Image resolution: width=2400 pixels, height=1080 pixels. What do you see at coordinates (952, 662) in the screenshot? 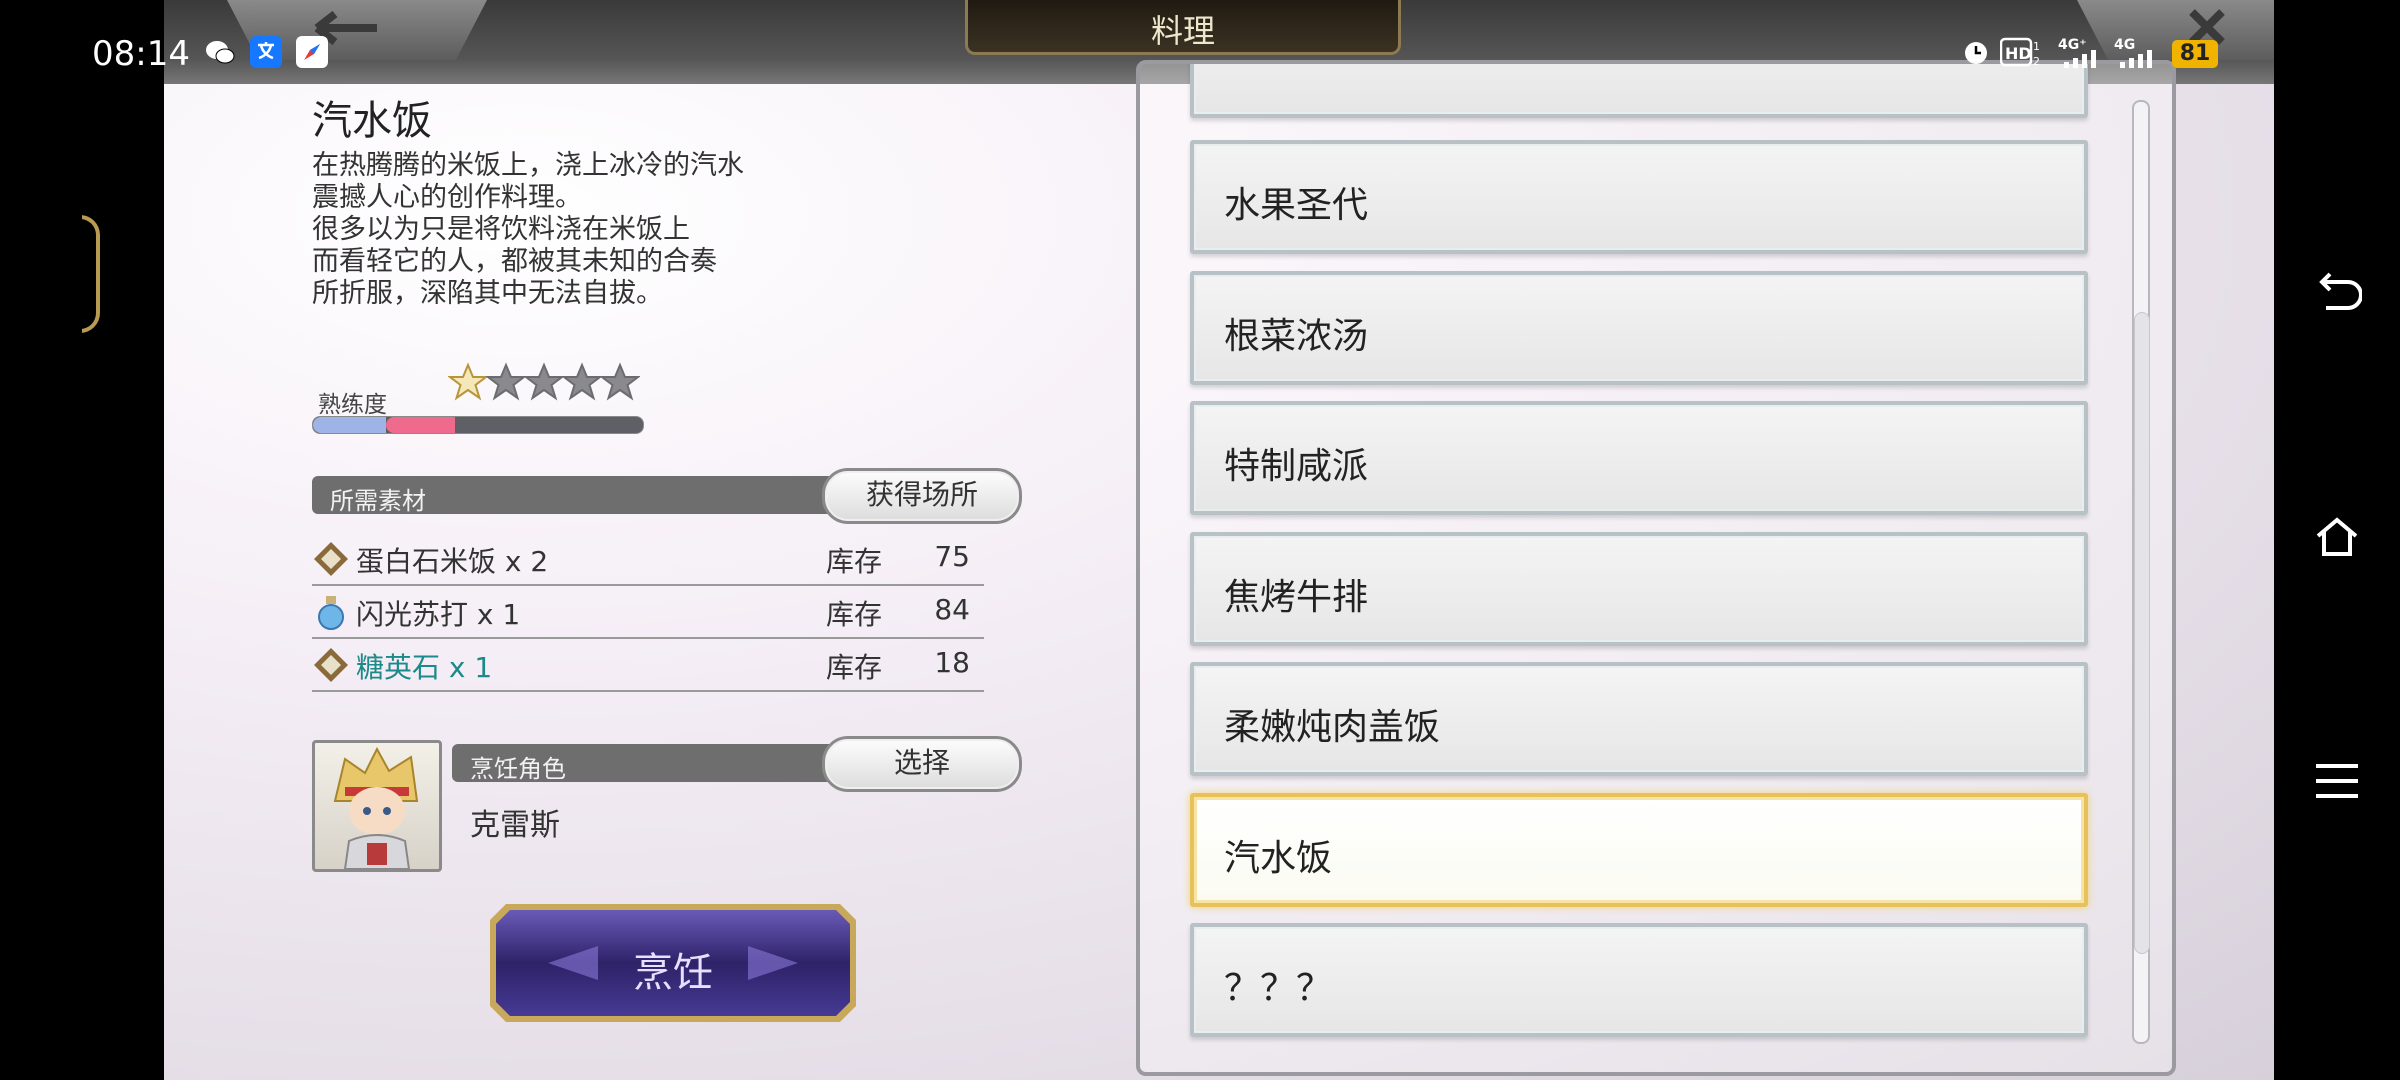
I see `stock-count: 18` at bounding box center [952, 662].